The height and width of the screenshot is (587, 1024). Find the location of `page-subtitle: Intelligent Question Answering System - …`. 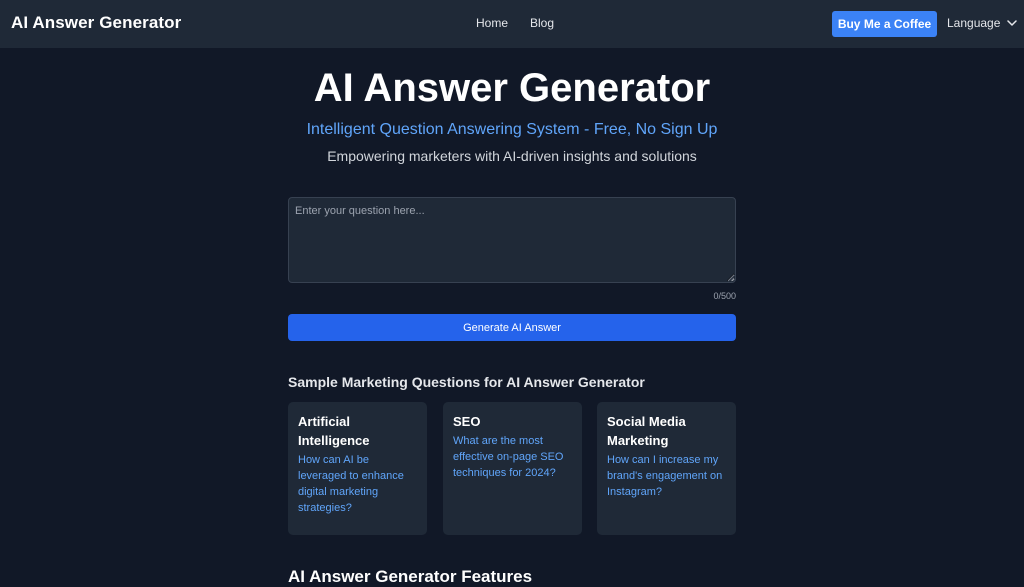

page-subtitle: Intelligent Question Answering System - … is located at coordinates (512, 129).